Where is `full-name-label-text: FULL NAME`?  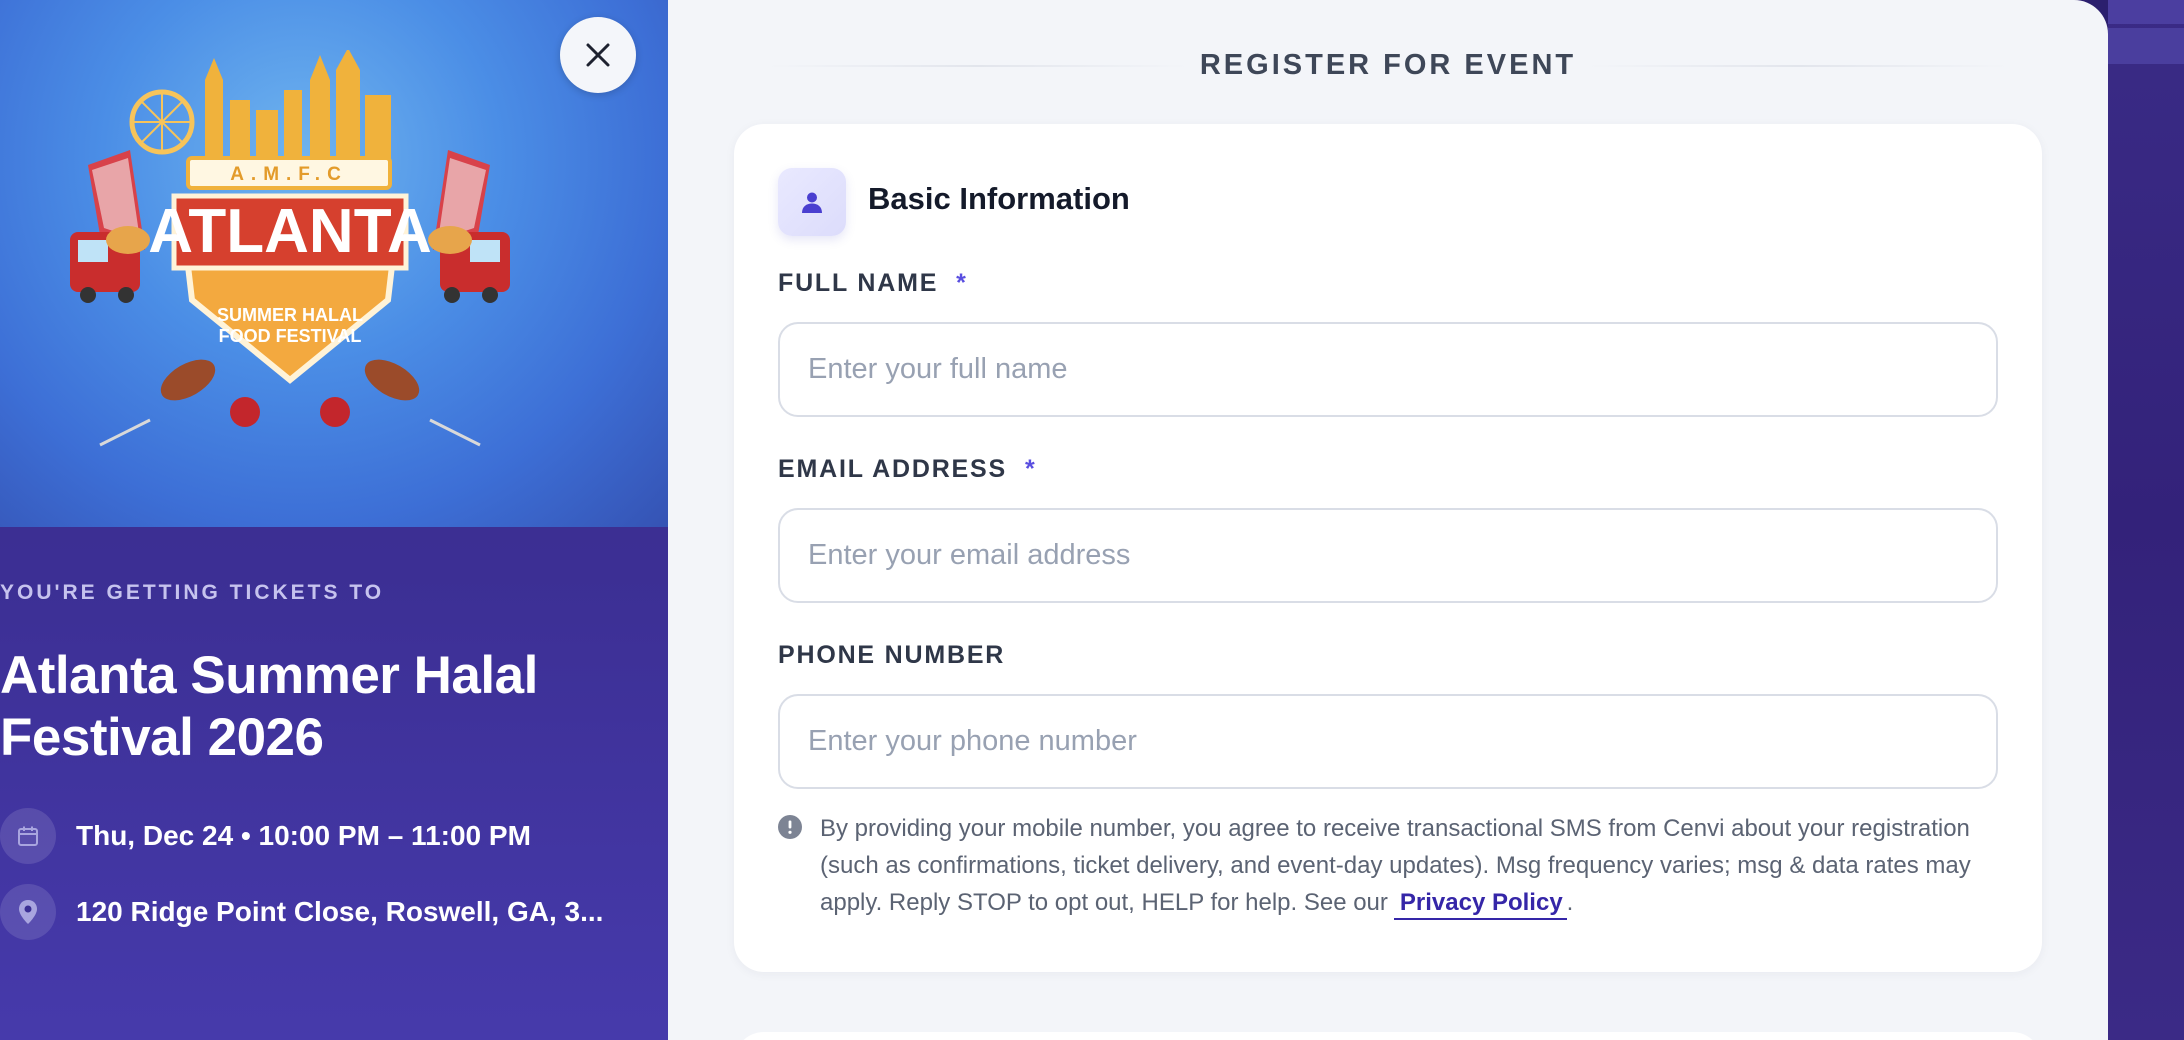 full-name-label-text: FULL NAME is located at coordinates (858, 283).